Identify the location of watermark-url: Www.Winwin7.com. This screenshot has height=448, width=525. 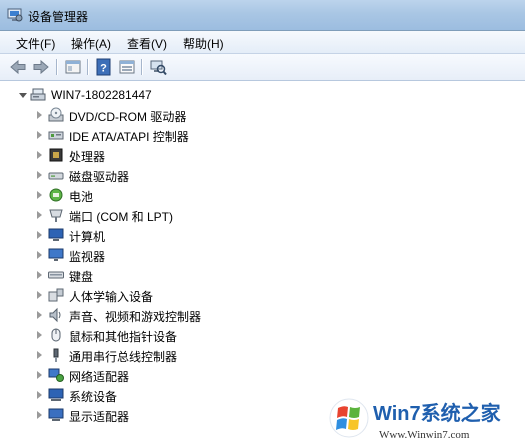
(424, 435).